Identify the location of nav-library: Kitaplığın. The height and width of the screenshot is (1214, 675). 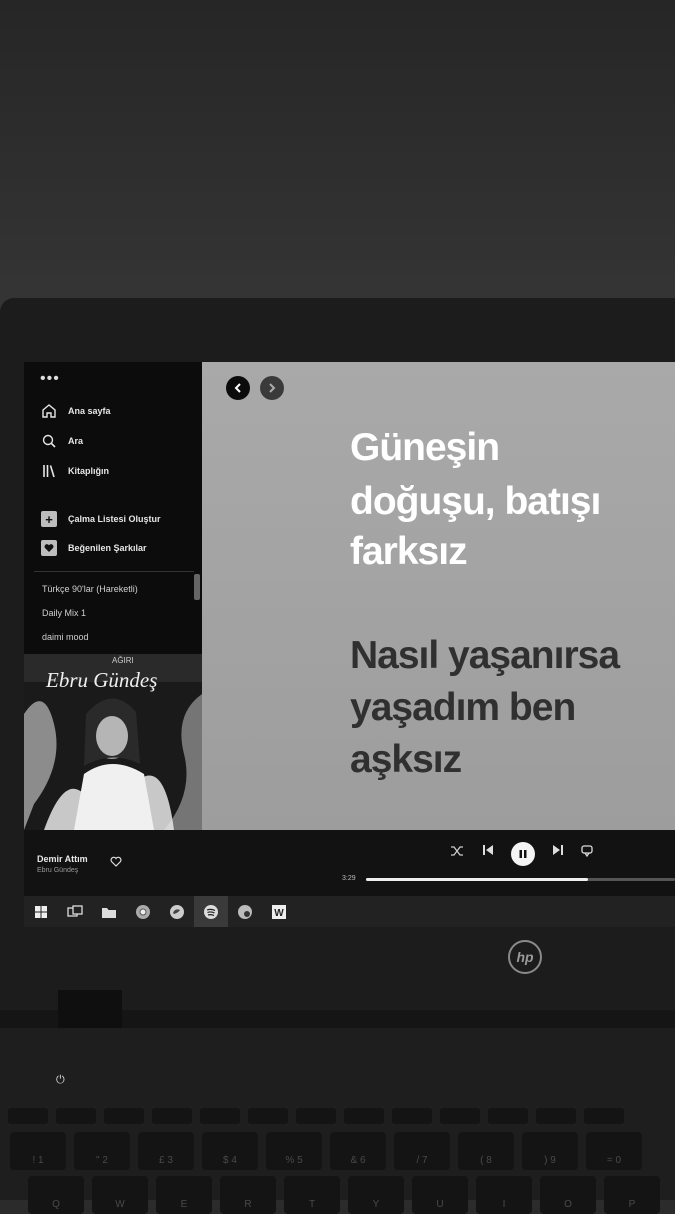
(74, 471).